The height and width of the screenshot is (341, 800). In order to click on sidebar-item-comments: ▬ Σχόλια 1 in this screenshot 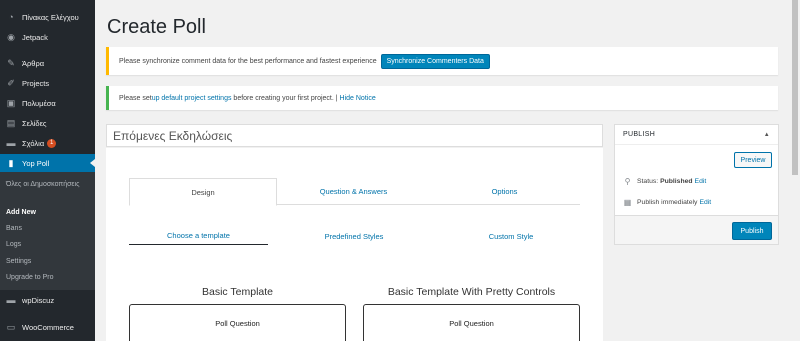, I will do `click(47, 143)`.